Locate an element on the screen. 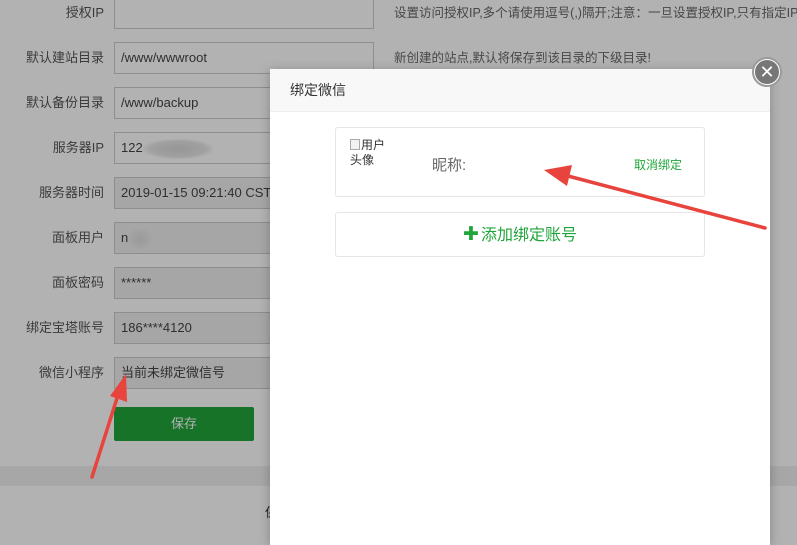  avatar-alt-line2: 头像 is located at coordinates (362, 160).